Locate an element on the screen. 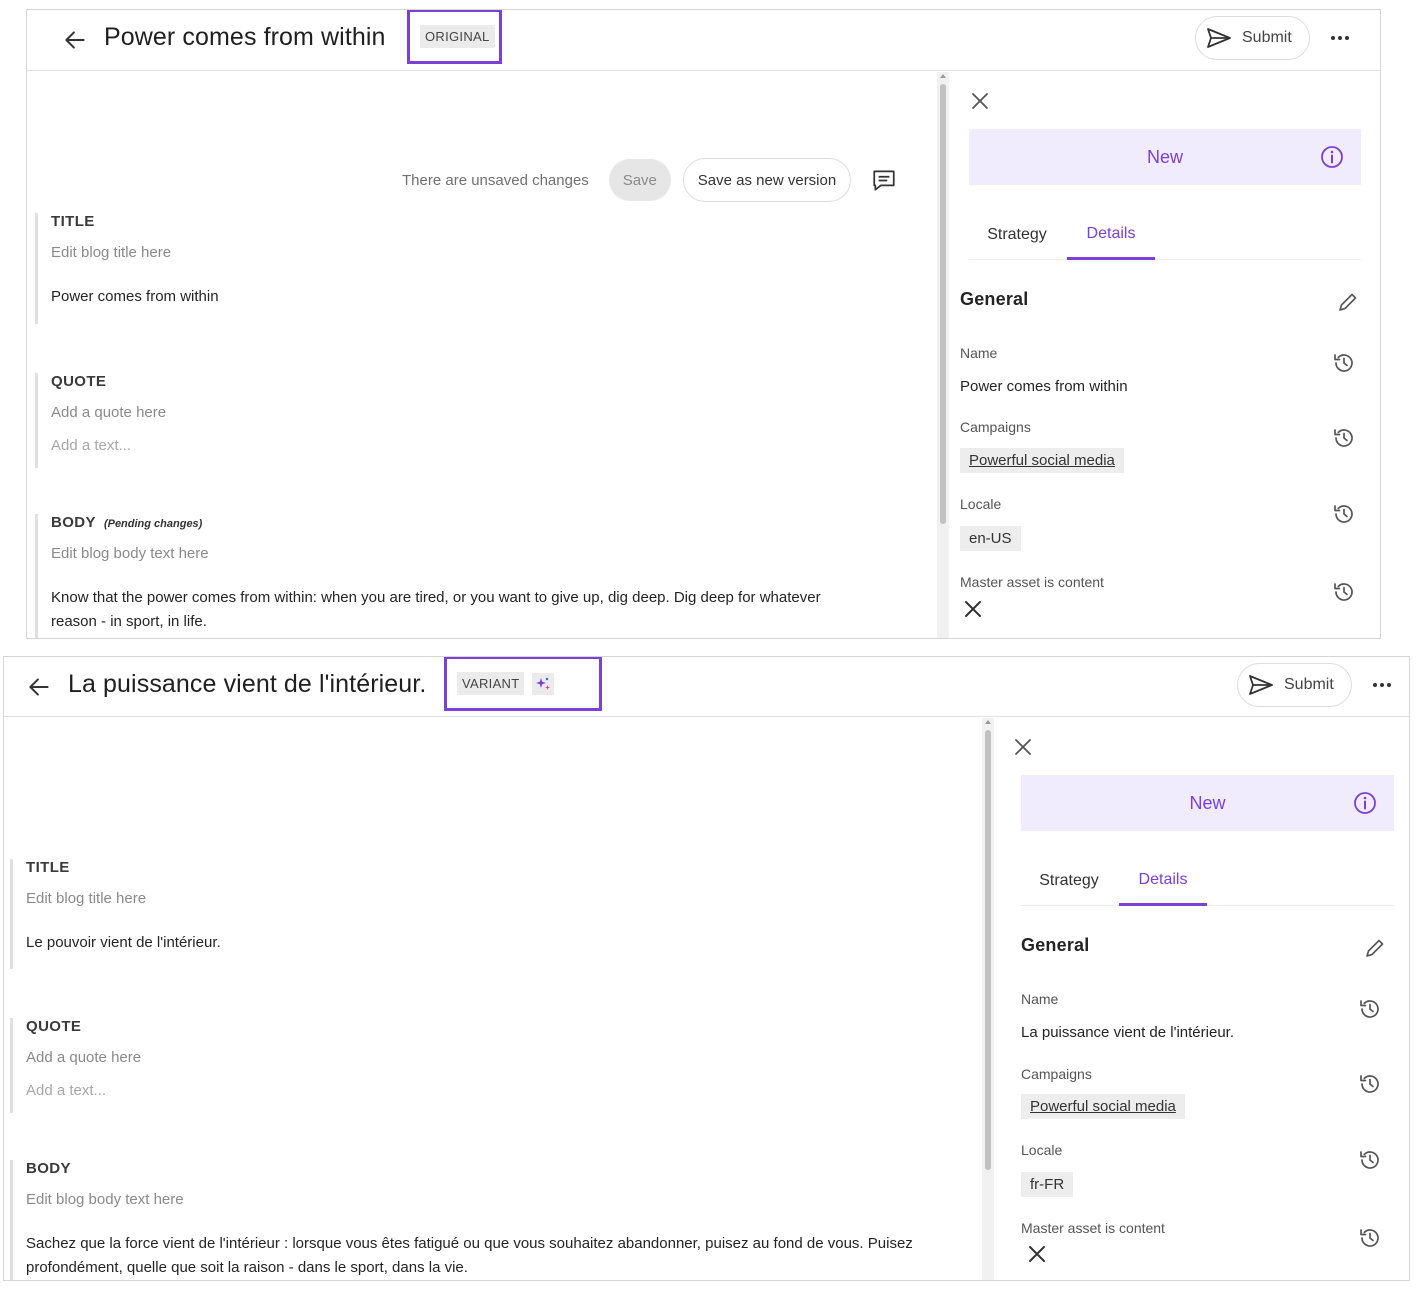  body-field-label: BODY is located at coordinates (48, 1168).